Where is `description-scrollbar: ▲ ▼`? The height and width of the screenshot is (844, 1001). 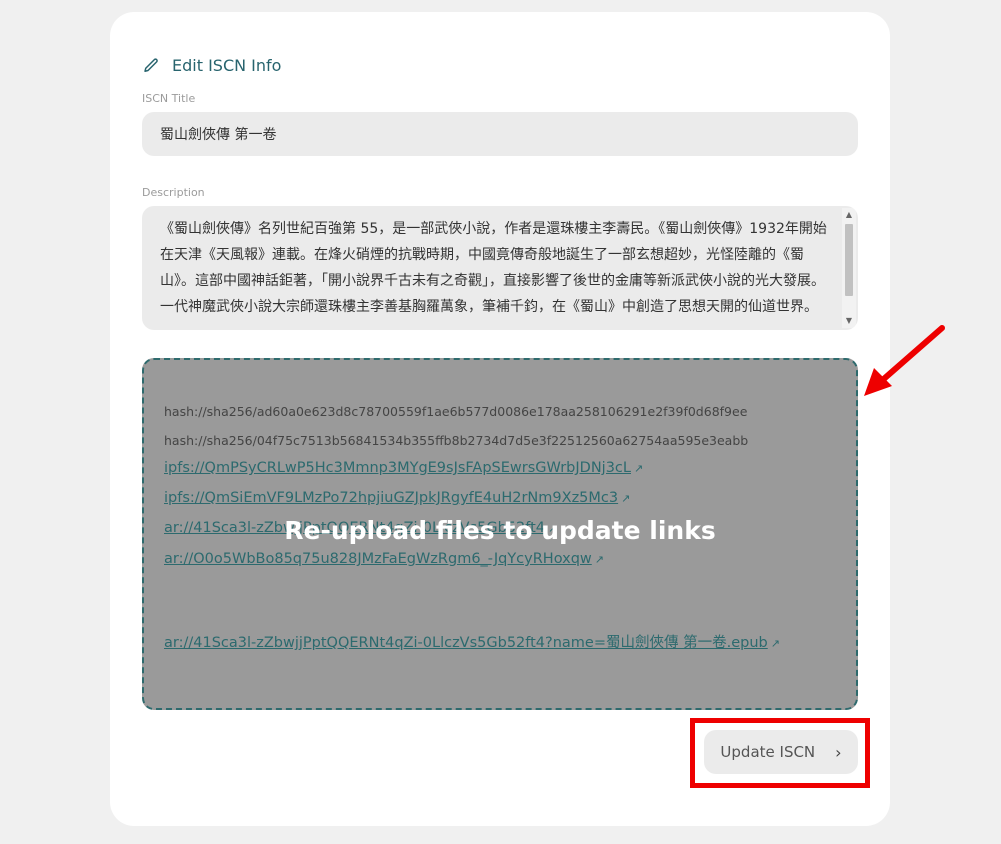 description-scrollbar: ▲ ▼ is located at coordinates (849, 268).